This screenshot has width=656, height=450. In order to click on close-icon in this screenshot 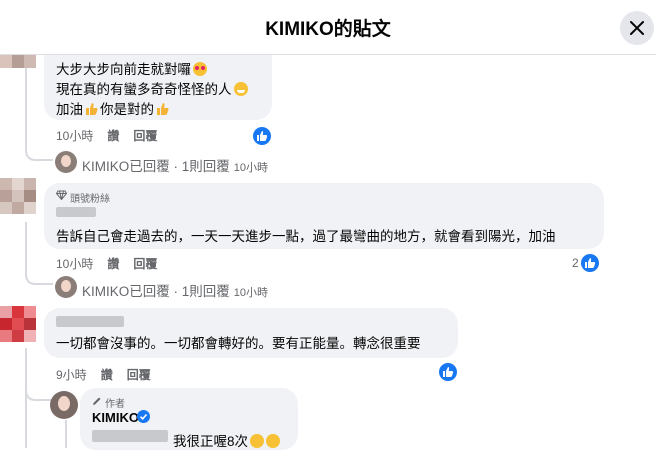, I will do `click(637, 28)`.